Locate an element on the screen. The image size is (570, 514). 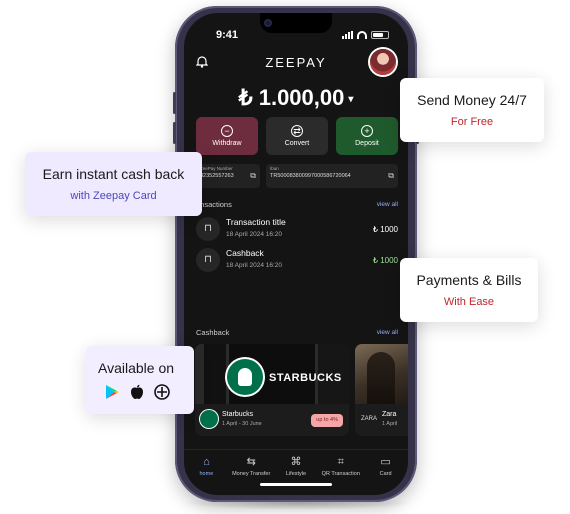
qr-icon: ⌗ is located at coordinates (340, 462).